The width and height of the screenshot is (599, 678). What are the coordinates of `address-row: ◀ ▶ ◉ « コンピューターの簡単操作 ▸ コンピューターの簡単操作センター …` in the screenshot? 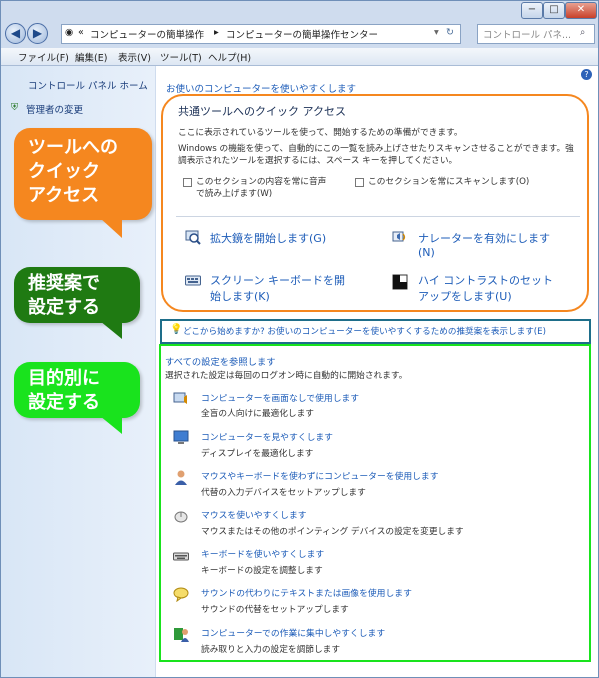 It's located at (299, 34).